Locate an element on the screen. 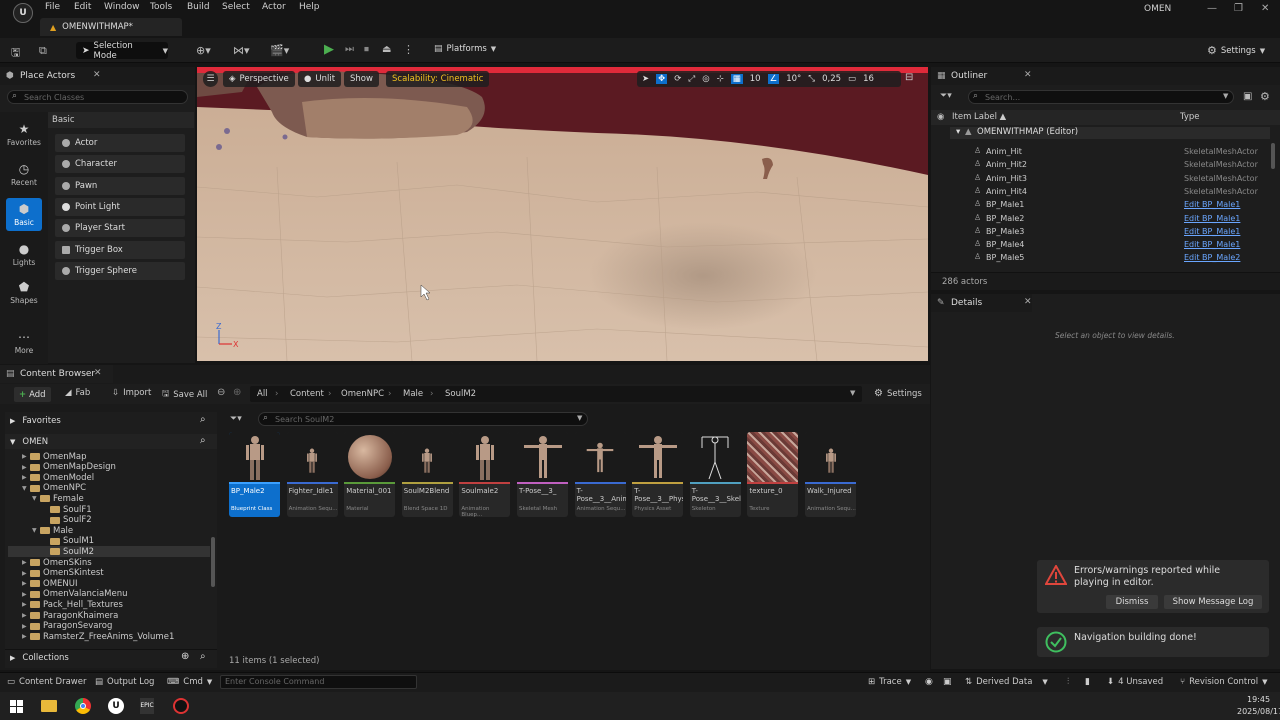 Image resolution: width=1280 pixels, height=720 pixels. folder-tree-item: ▶ RamsterZ_FreeAnims_Volume1 is located at coordinates (114, 636).